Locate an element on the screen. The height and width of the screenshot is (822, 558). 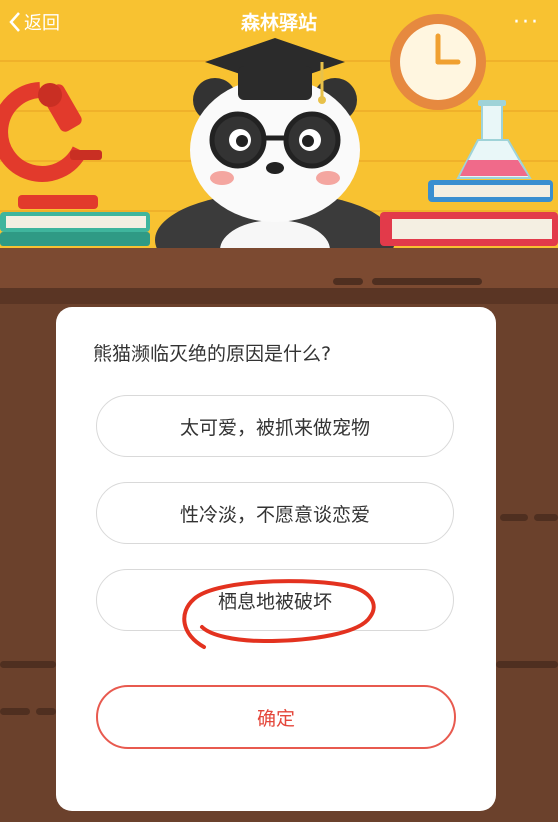
answer-option-1: 太可爱，被抓来做宠物 is located at coordinates (275, 426).